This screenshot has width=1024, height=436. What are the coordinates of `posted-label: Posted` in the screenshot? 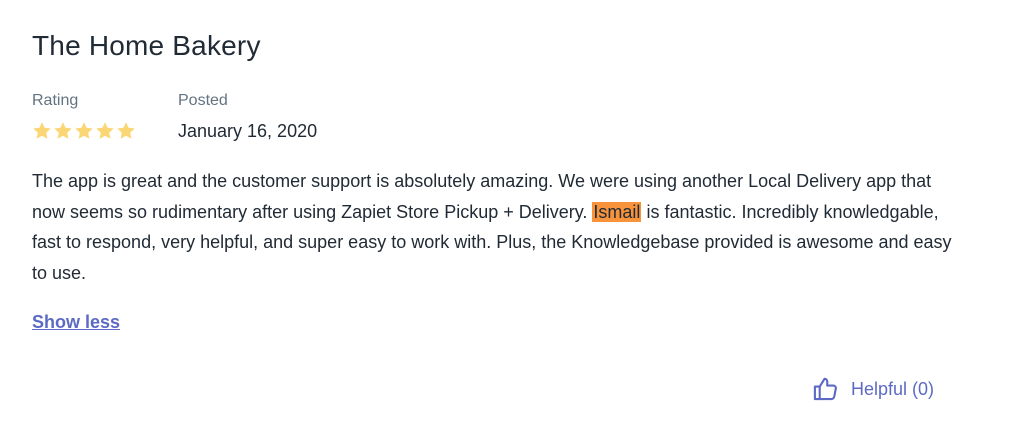 It's located at (203, 100).